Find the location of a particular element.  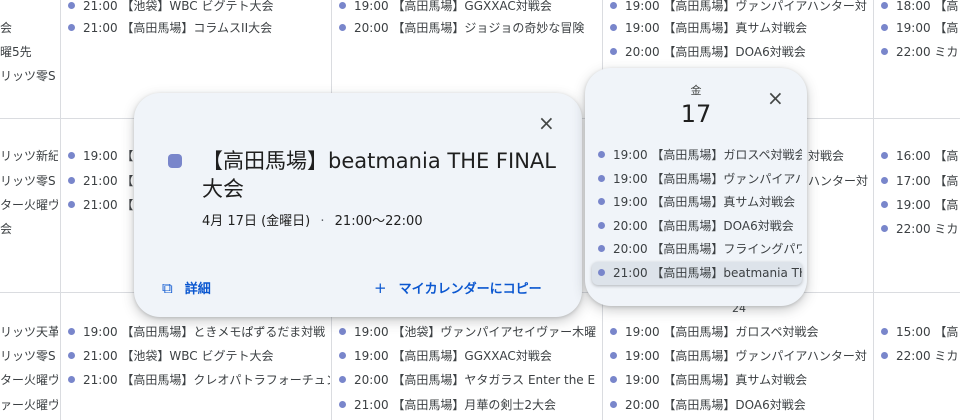

details-label: 詳細 is located at coordinates (197, 289).